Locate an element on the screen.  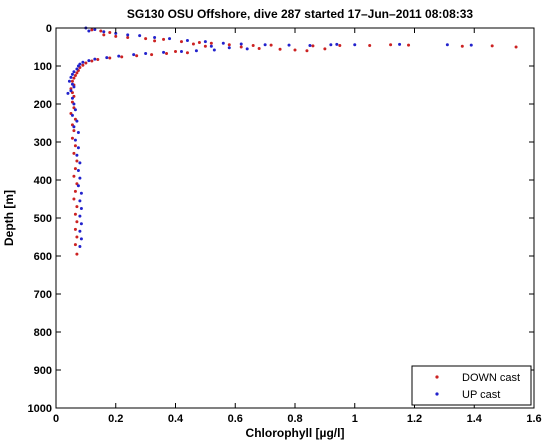
x-tick-label: 0 is located at coordinates (56, 419).